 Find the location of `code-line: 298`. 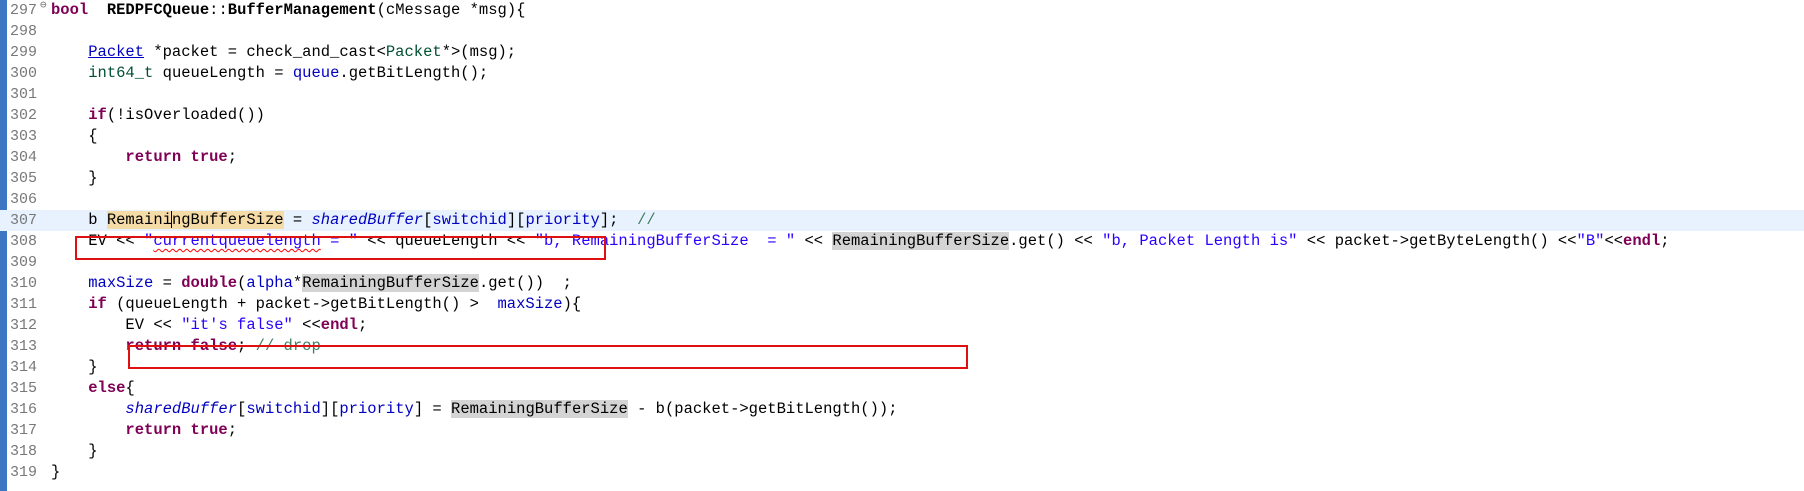

code-line: 298 is located at coordinates (902, 31).